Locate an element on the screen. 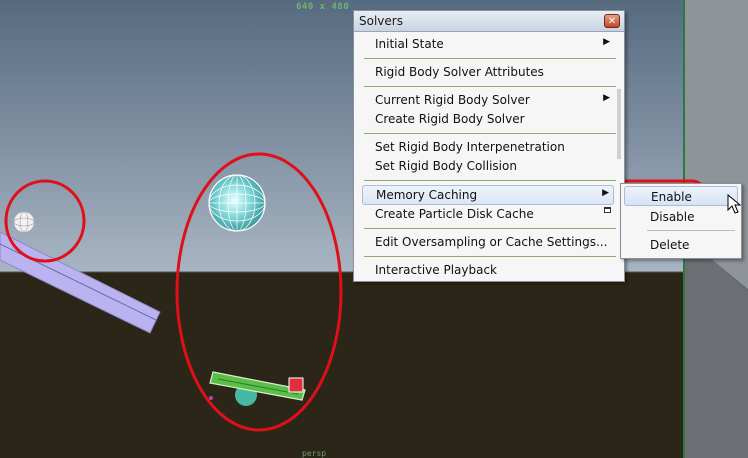 The image size is (748, 458). menu-item-create-particle-disk-cache: Create Particle Disk Cache is located at coordinates (488, 214).